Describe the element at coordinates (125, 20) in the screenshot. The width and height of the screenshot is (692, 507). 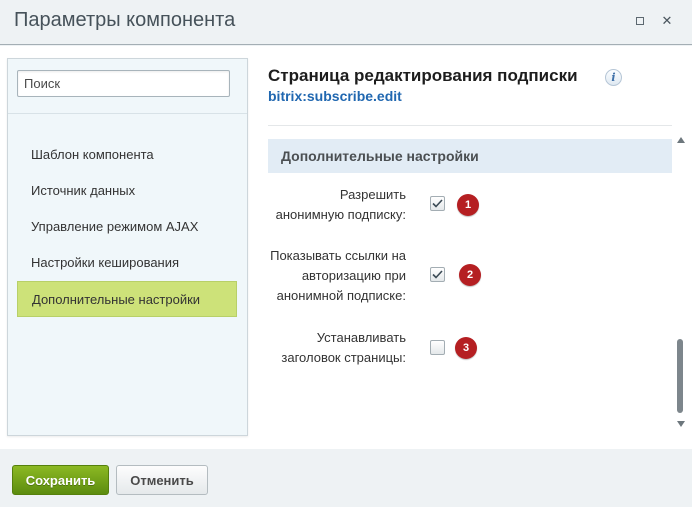
I see `dialog-title: Параметры компонента` at that location.